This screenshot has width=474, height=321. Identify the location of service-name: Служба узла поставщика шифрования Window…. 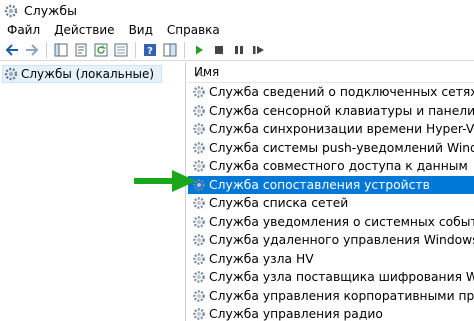
(341, 277).